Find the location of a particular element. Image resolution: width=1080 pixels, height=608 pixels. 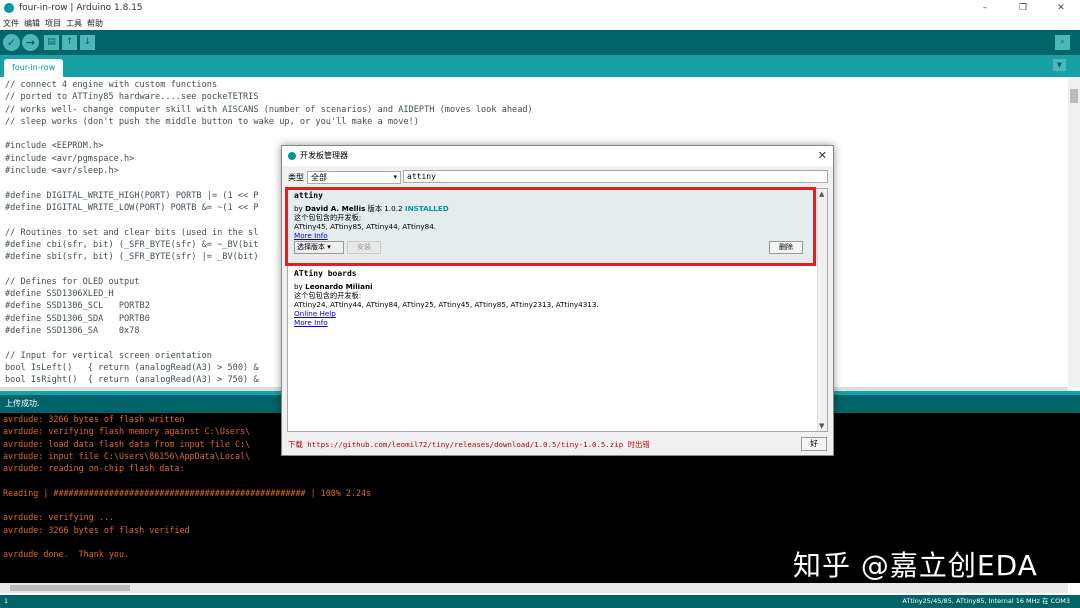

tab-four-in-row: four-in-row is located at coordinates (34, 68).